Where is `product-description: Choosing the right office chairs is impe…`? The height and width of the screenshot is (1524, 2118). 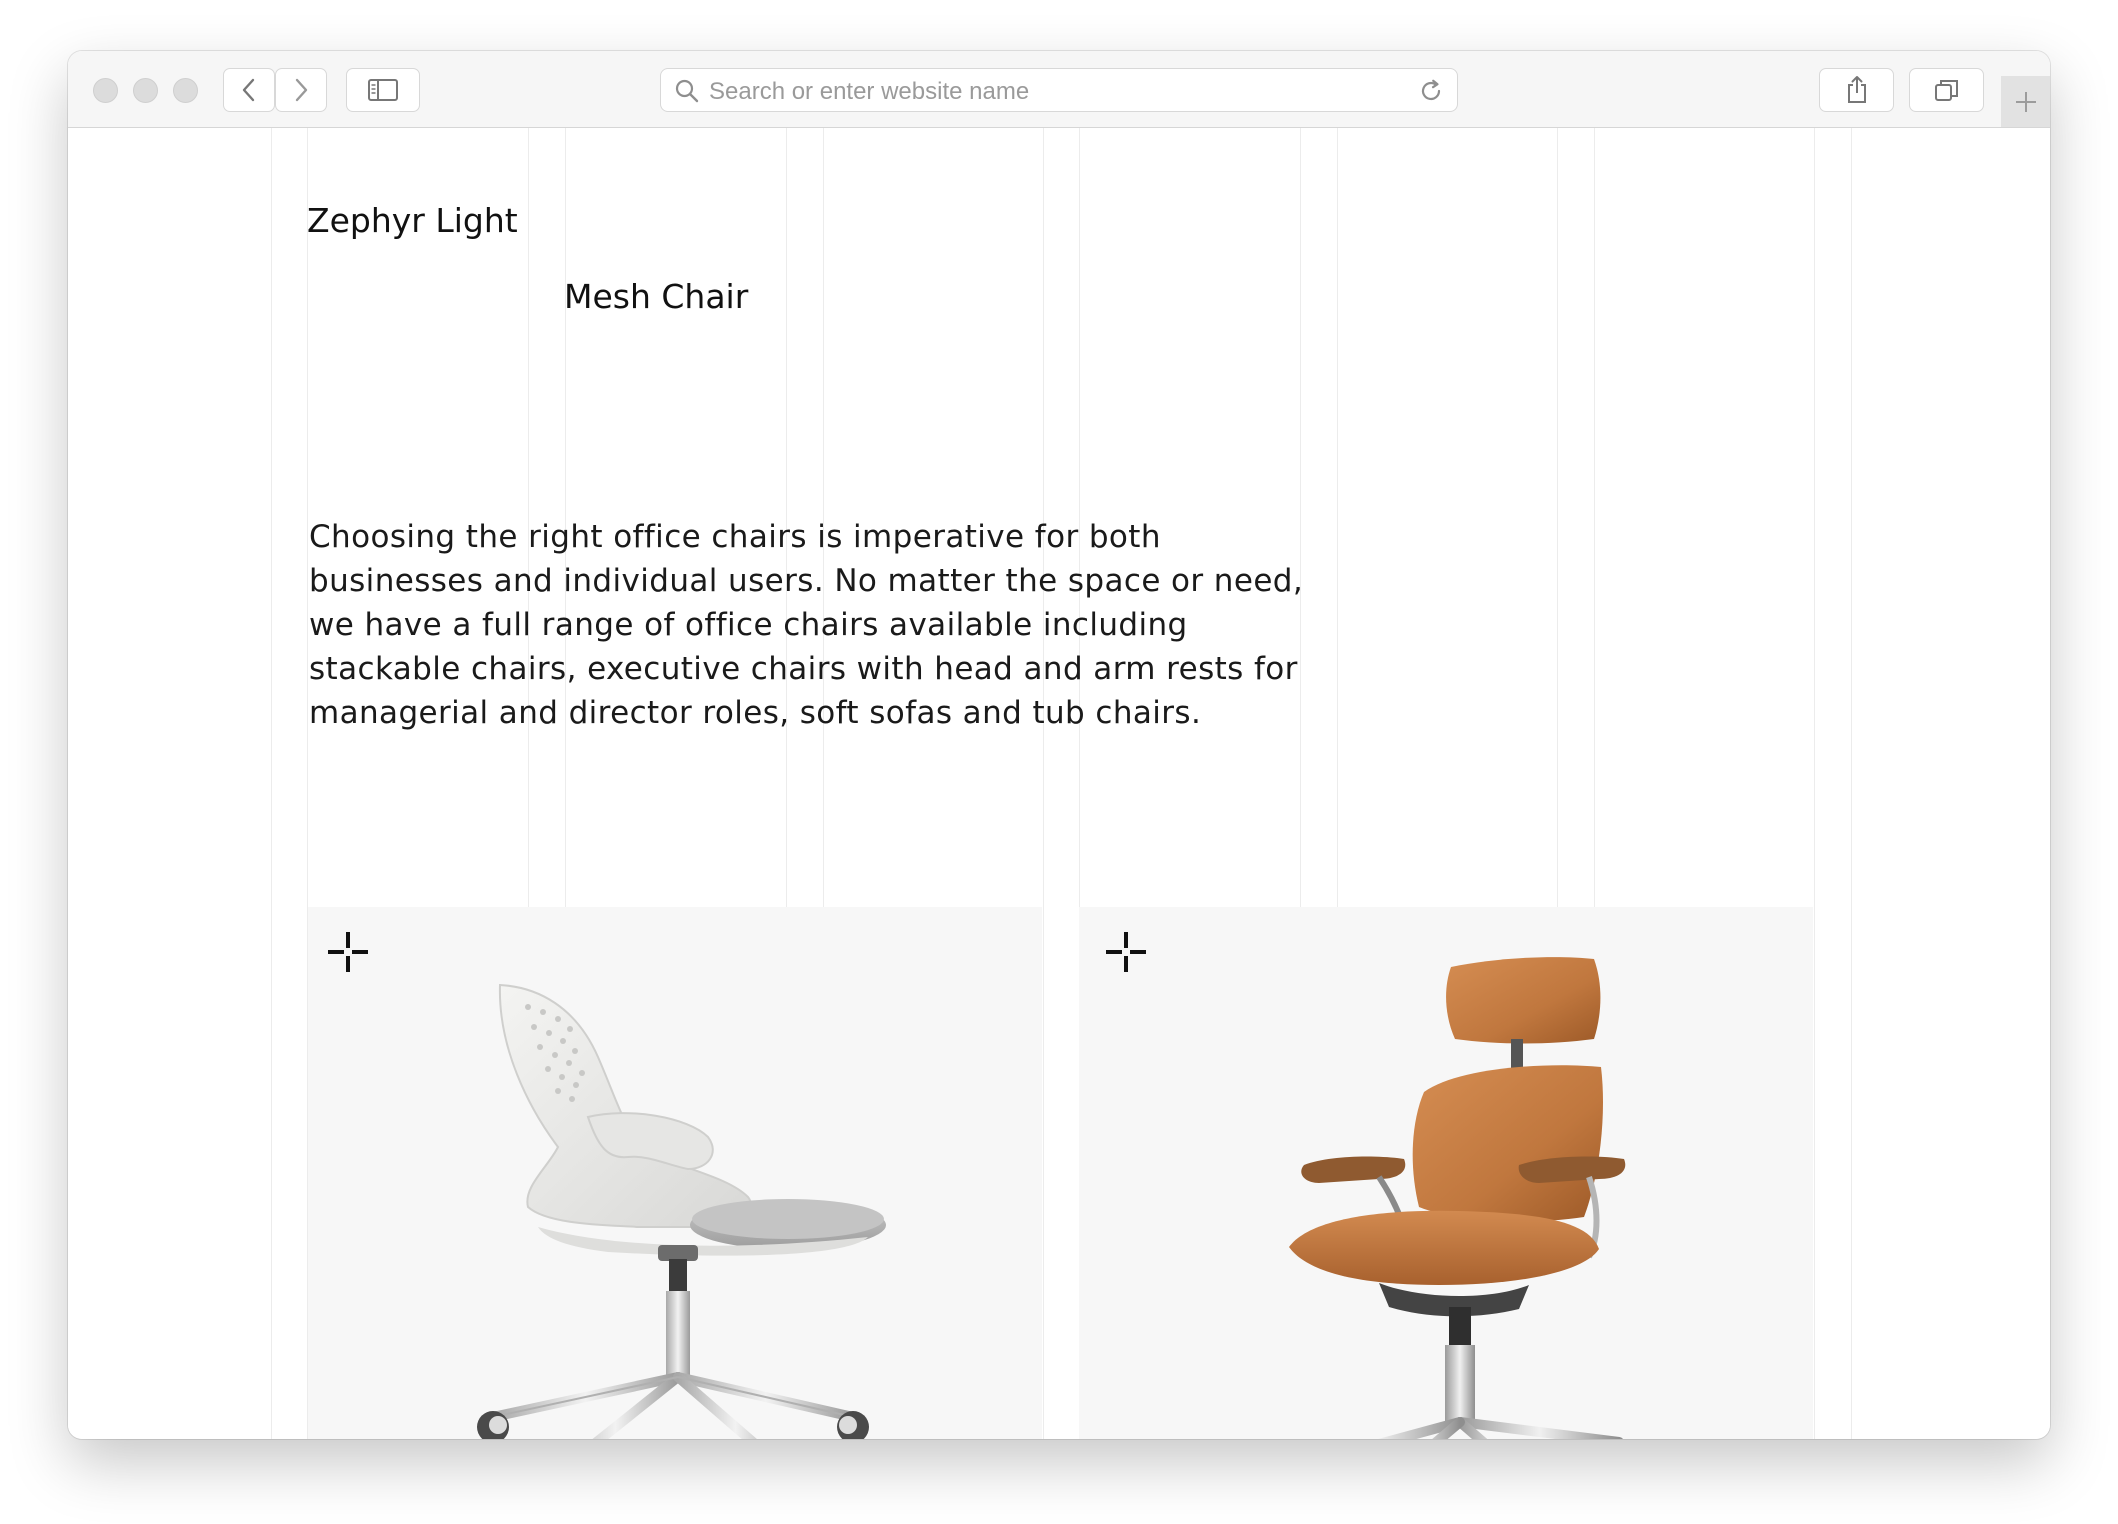
product-description: Choosing the right office chairs is impe… is located at coordinates (806, 625).